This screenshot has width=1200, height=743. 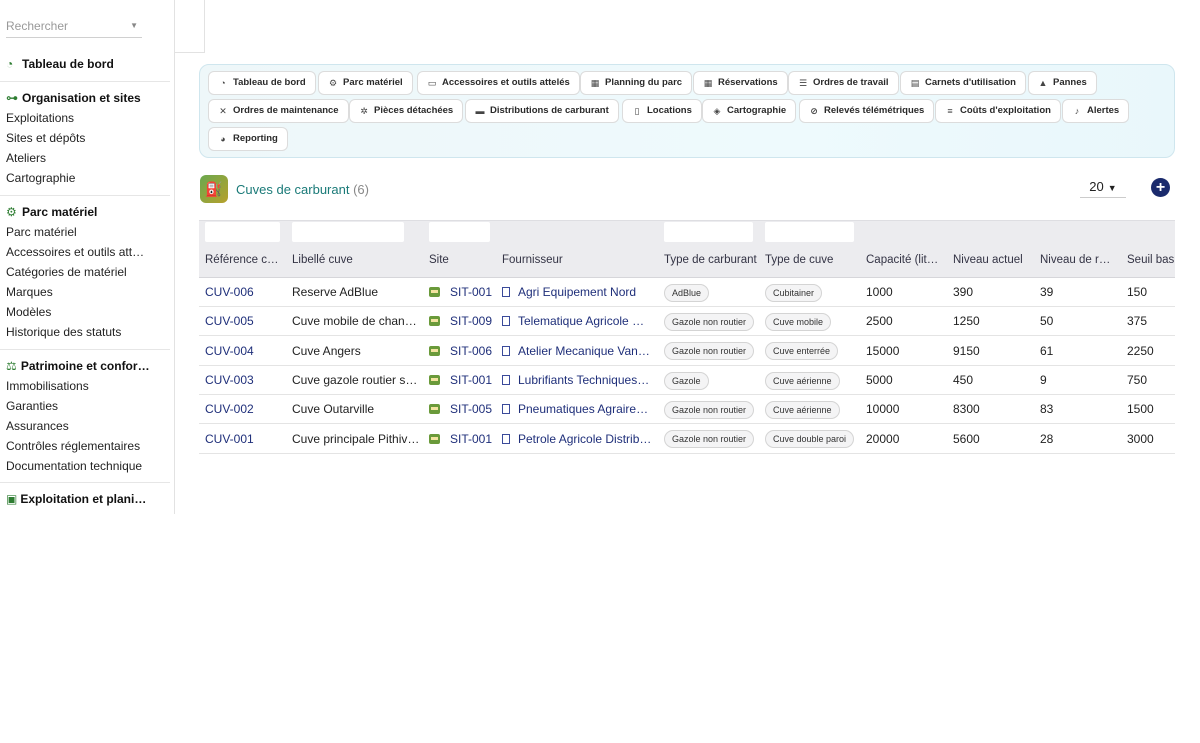 What do you see at coordinates (75, 446) in the screenshot?
I see `sidebar-item-controles: Contrôles réglementaires` at bounding box center [75, 446].